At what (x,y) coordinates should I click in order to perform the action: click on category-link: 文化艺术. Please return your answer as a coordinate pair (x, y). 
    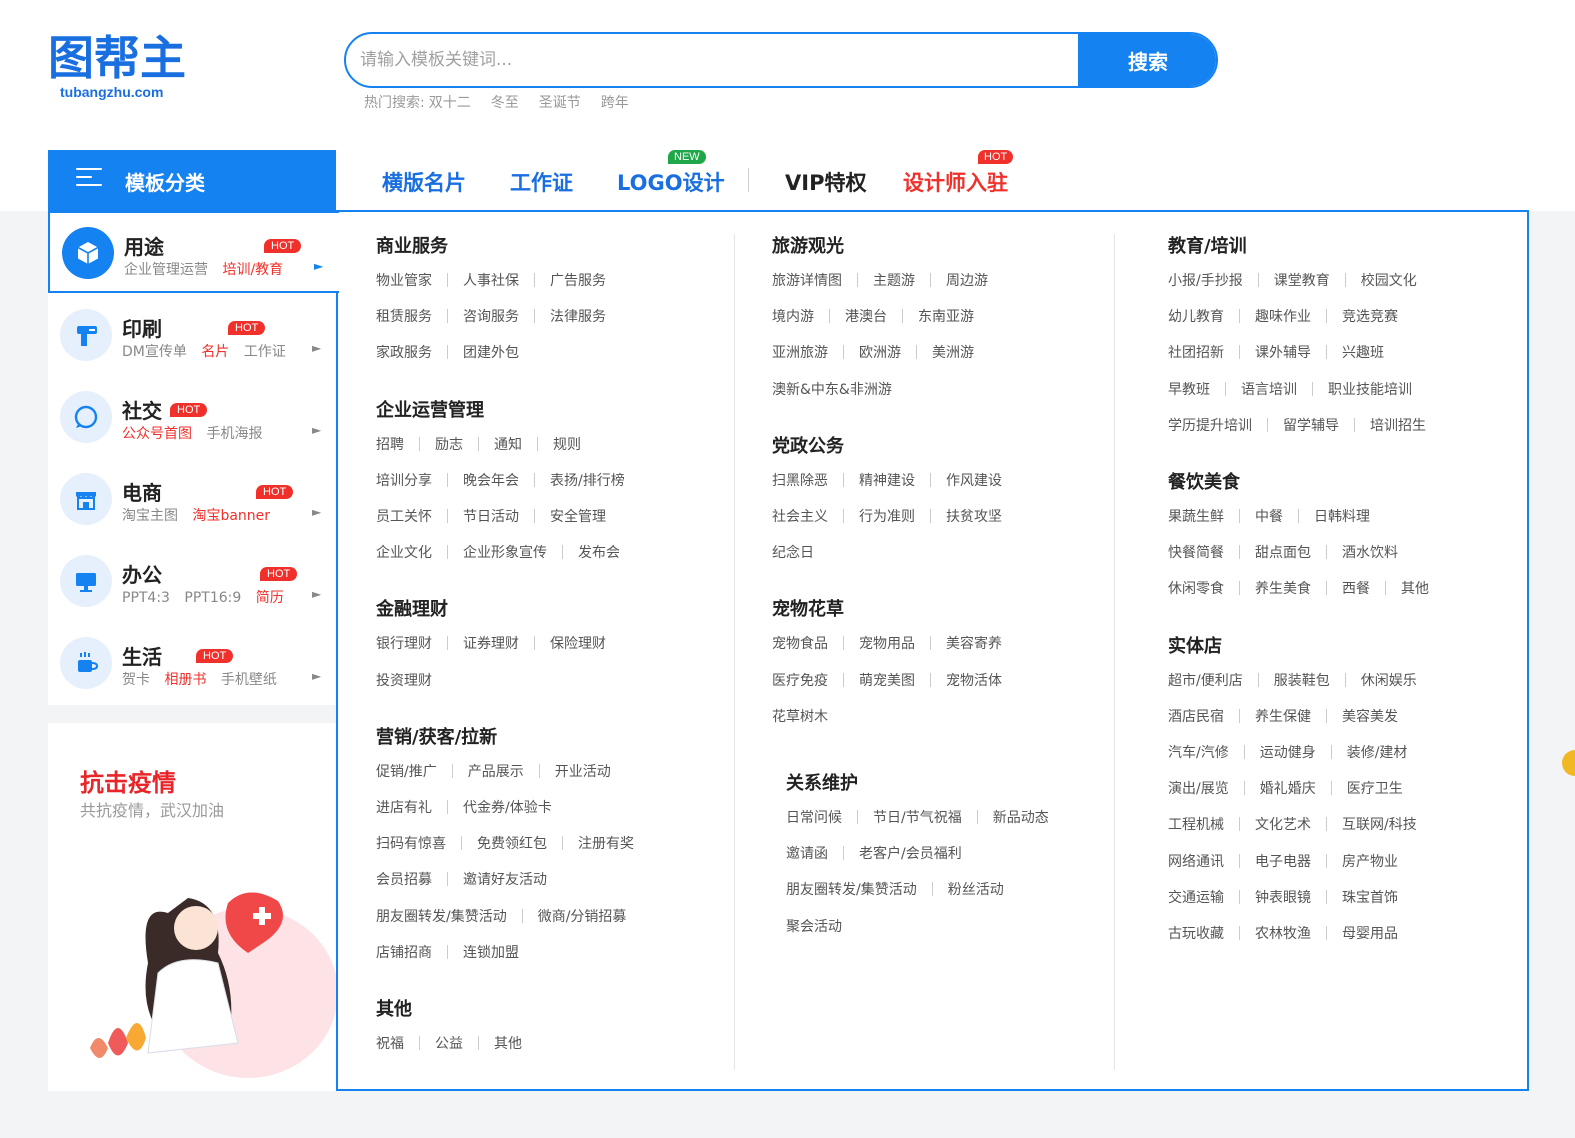
    Looking at the image, I should click on (1283, 824).